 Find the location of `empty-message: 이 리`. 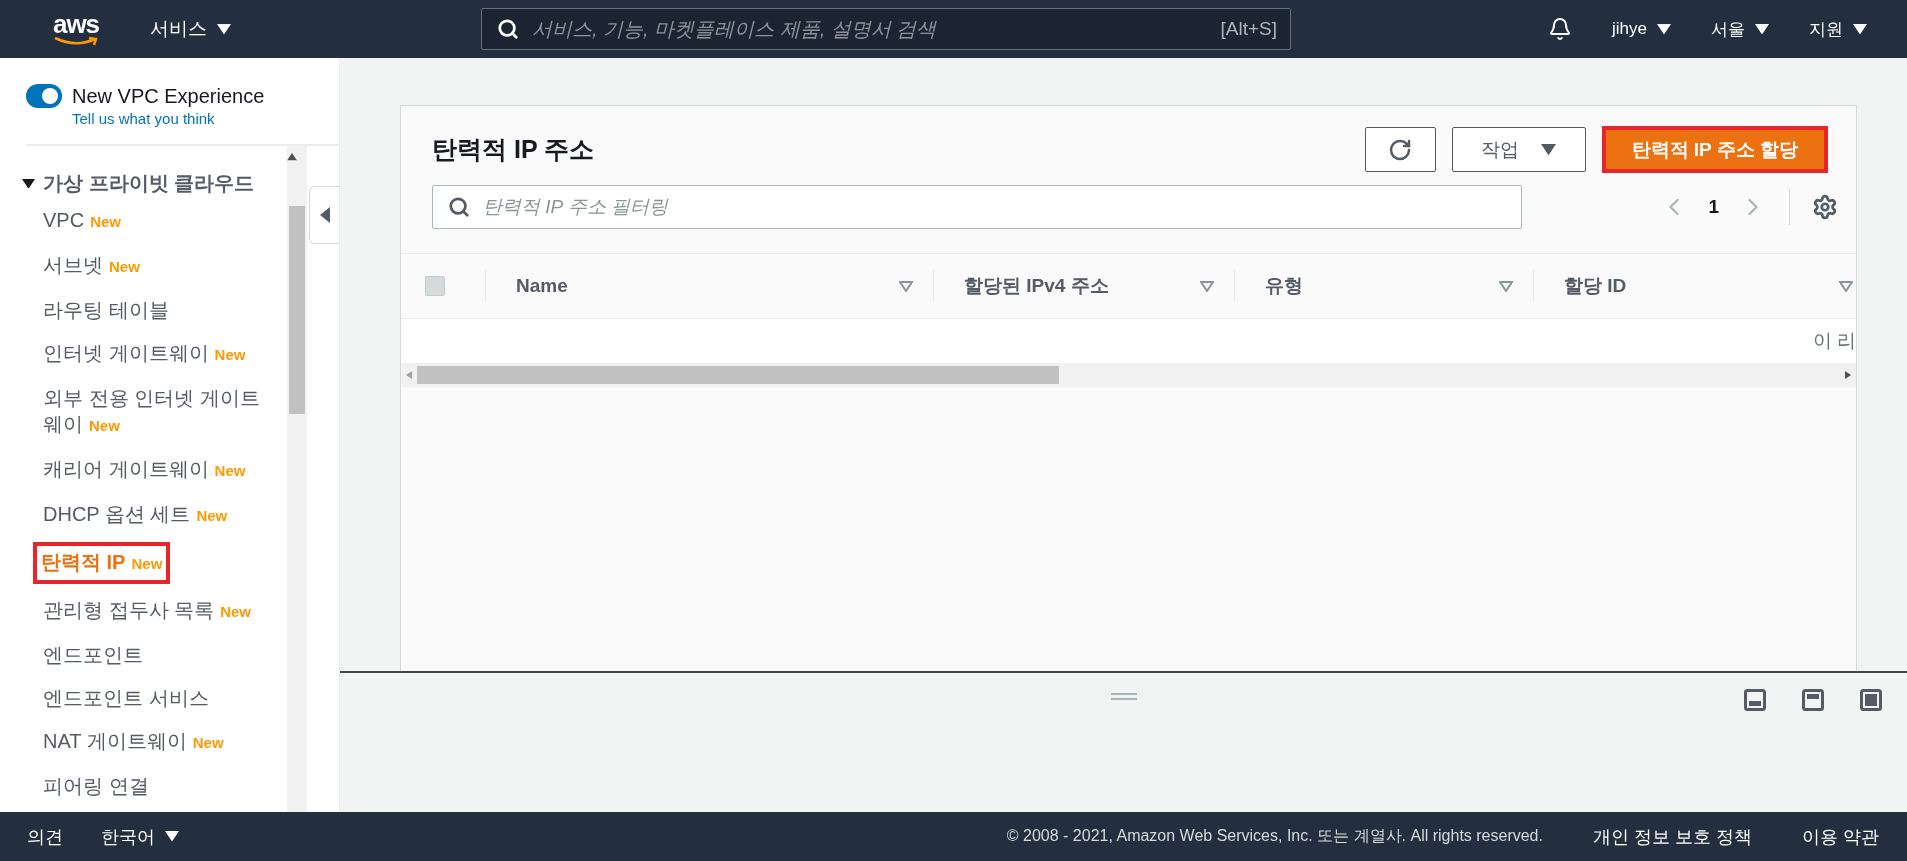

empty-message: 이 리 is located at coordinates (1834, 341).